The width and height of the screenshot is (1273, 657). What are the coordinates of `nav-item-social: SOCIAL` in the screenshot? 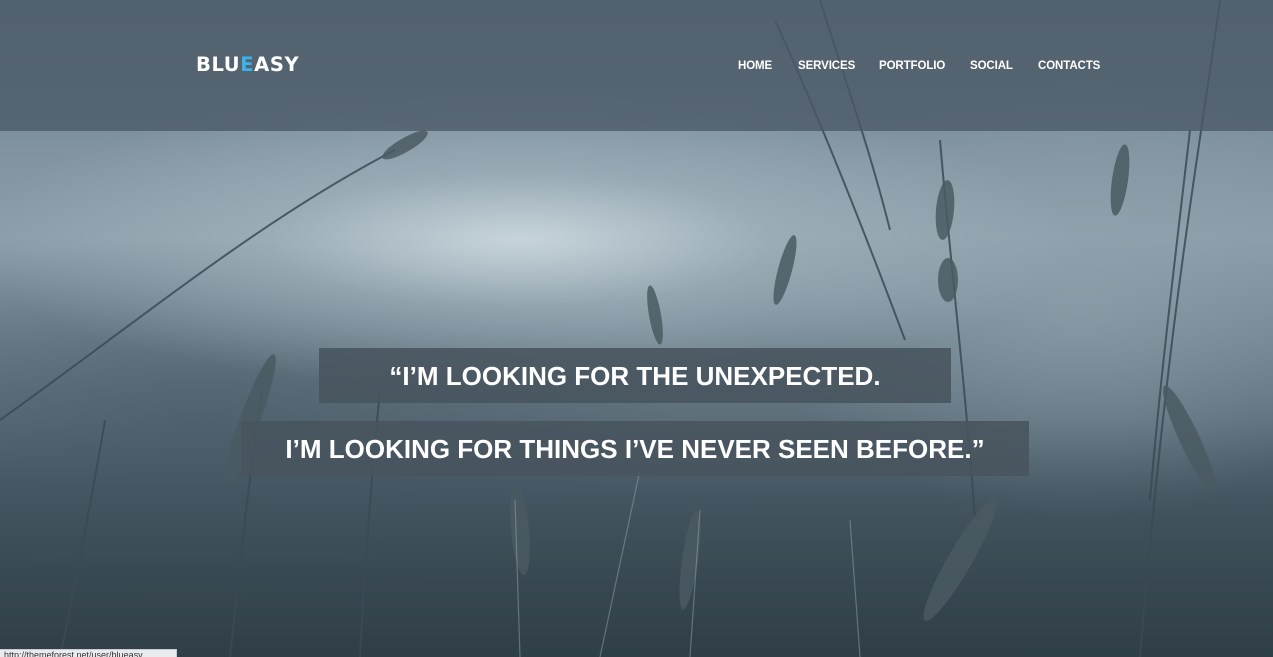 It's located at (991, 66).